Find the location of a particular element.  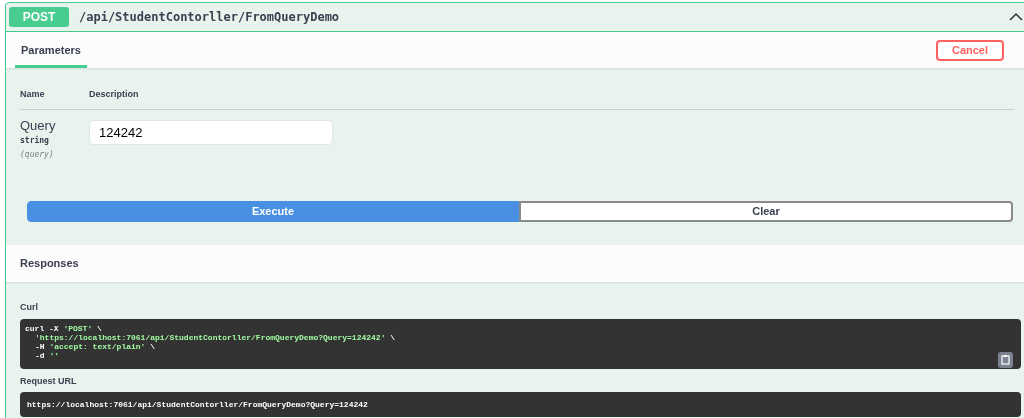

copy-icon is located at coordinates (1005, 359).